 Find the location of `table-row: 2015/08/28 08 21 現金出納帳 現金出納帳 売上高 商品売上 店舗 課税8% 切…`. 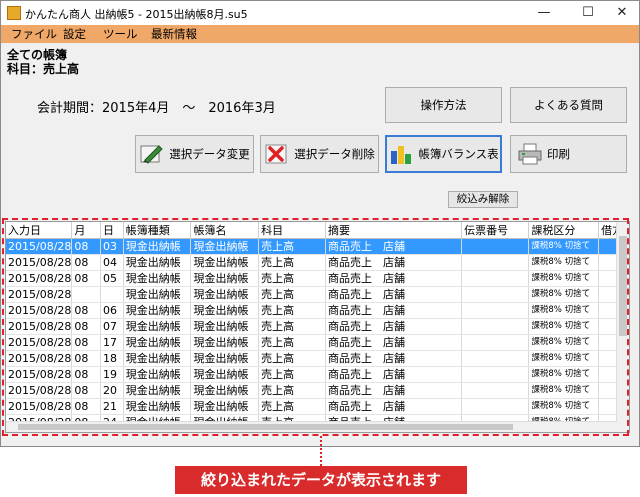

table-row: 2015/08/28 08 21 現金出納帳 現金出納帳 売上高 商品売上 店舗 課税8% 切… is located at coordinates (317, 406).